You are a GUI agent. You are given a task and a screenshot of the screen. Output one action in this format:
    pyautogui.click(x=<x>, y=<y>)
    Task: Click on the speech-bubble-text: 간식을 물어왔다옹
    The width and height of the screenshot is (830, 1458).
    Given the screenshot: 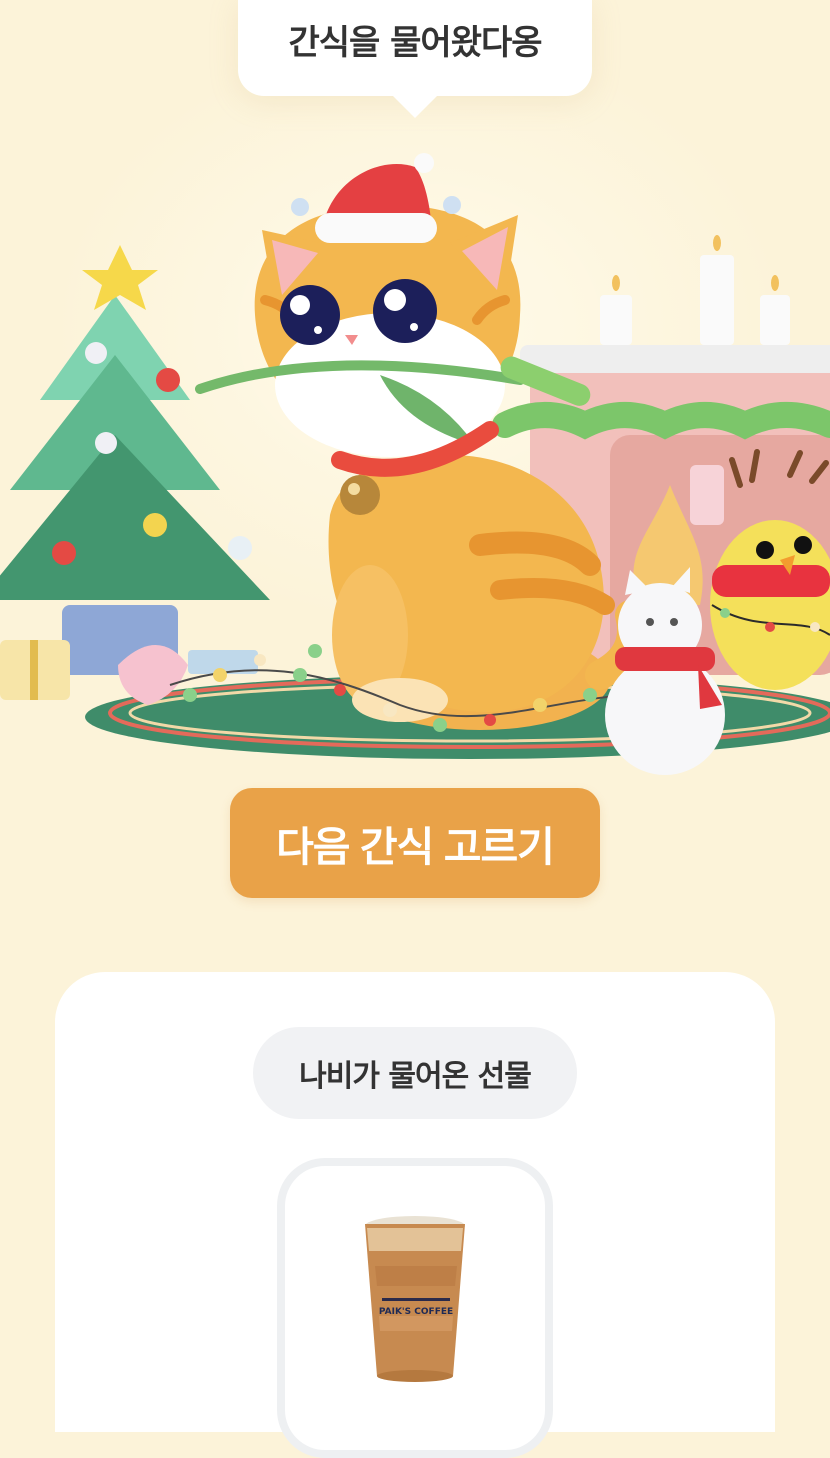 What is the action you would take?
    pyautogui.click(x=415, y=42)
    